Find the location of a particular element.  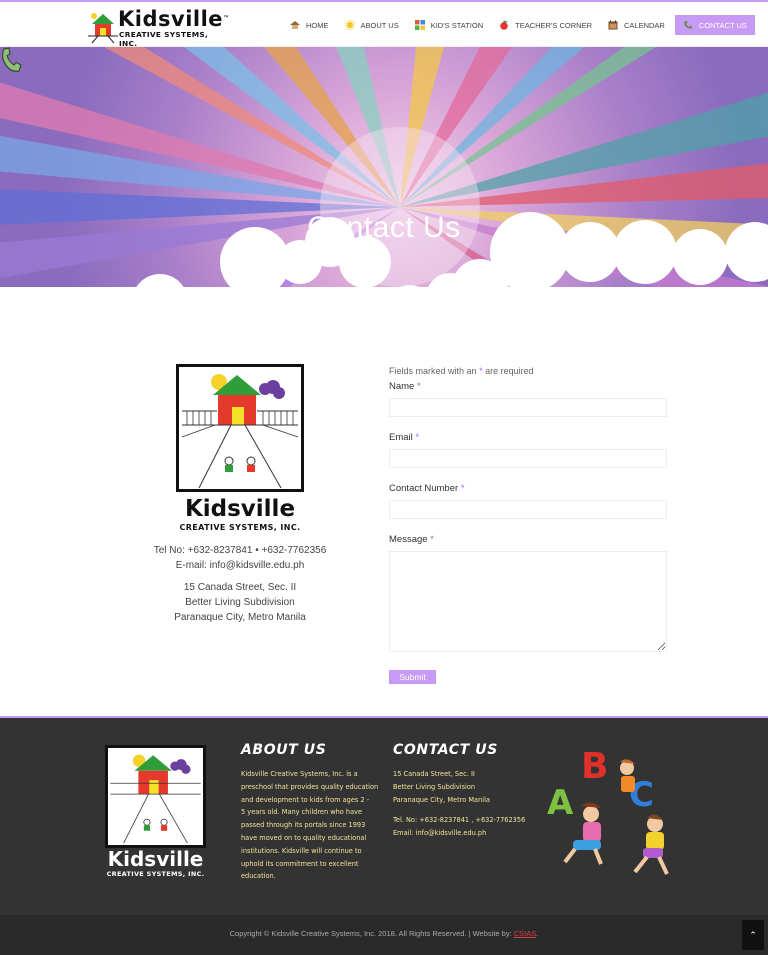

footer-contact-heading: CONTACT US is located at coordinates (445, 750).